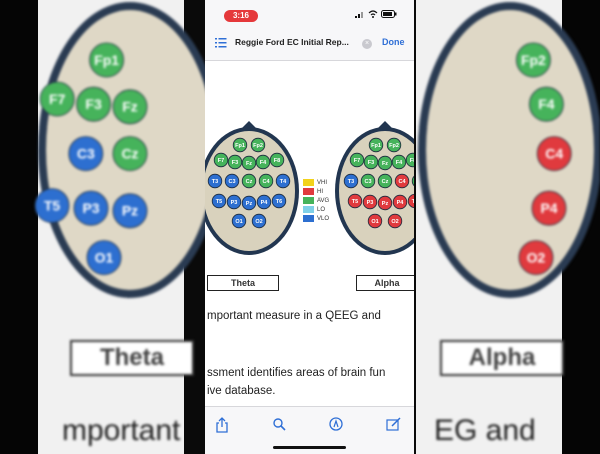  Describe the element at coordinates (241, 391) in the screenshot. I see `paragraph-line-3: ive database.` at that location.